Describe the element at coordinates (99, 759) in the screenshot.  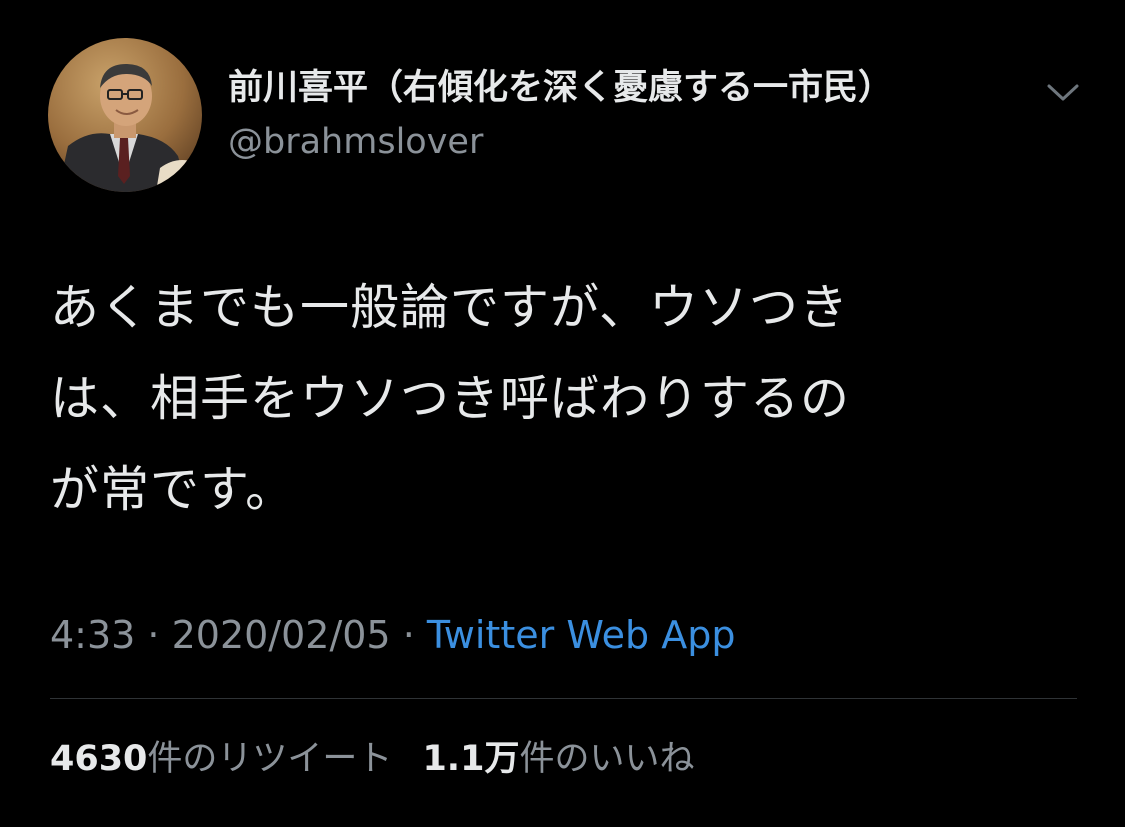
I see `retweets-count: 4630` at that location.